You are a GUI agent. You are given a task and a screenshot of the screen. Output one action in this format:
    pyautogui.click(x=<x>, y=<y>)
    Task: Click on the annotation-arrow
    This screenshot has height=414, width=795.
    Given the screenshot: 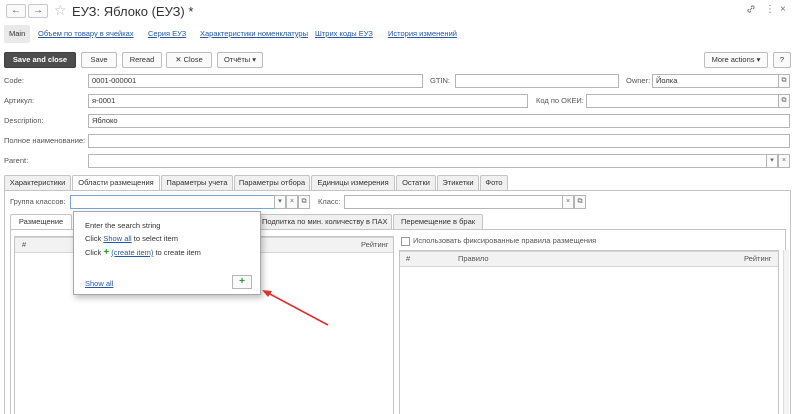 What is the action you would take?
    pyautogui.click(x=295, y=308)
    